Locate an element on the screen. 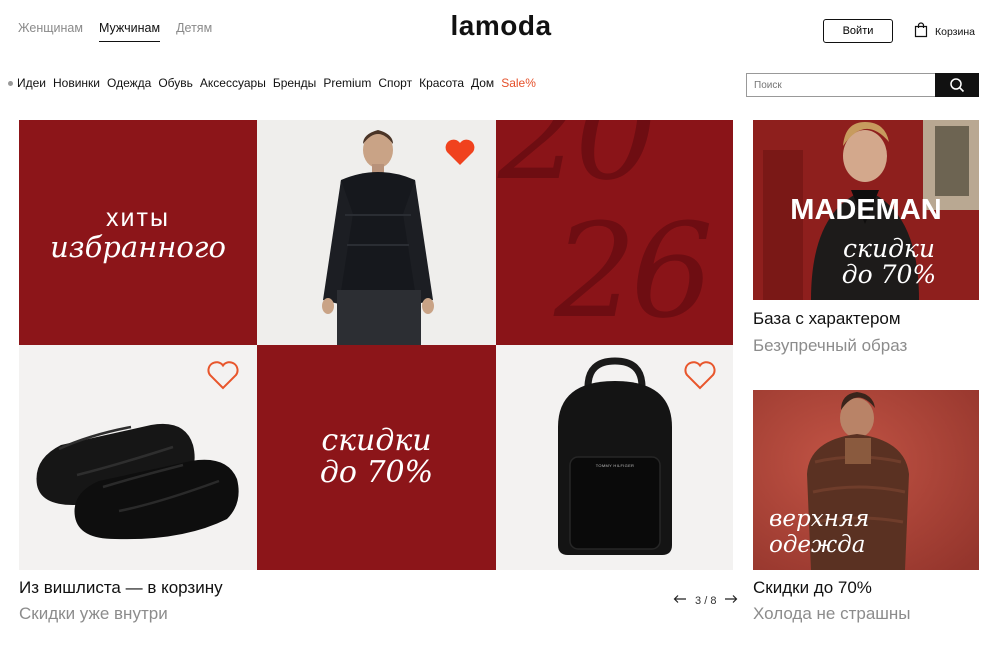 The height and width of the screenshot is (648, 1002). pager-counter: 3 / 8 is located at coordinates (705, 601).